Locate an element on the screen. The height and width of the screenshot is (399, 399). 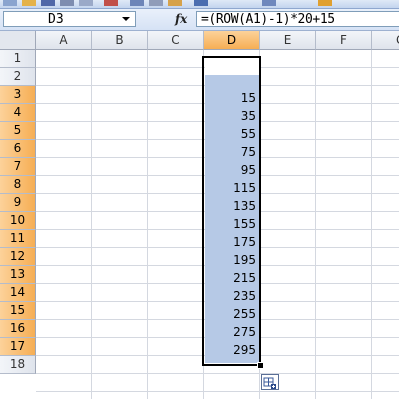
cell-d12: 195 is located at coordinates (230, 260).